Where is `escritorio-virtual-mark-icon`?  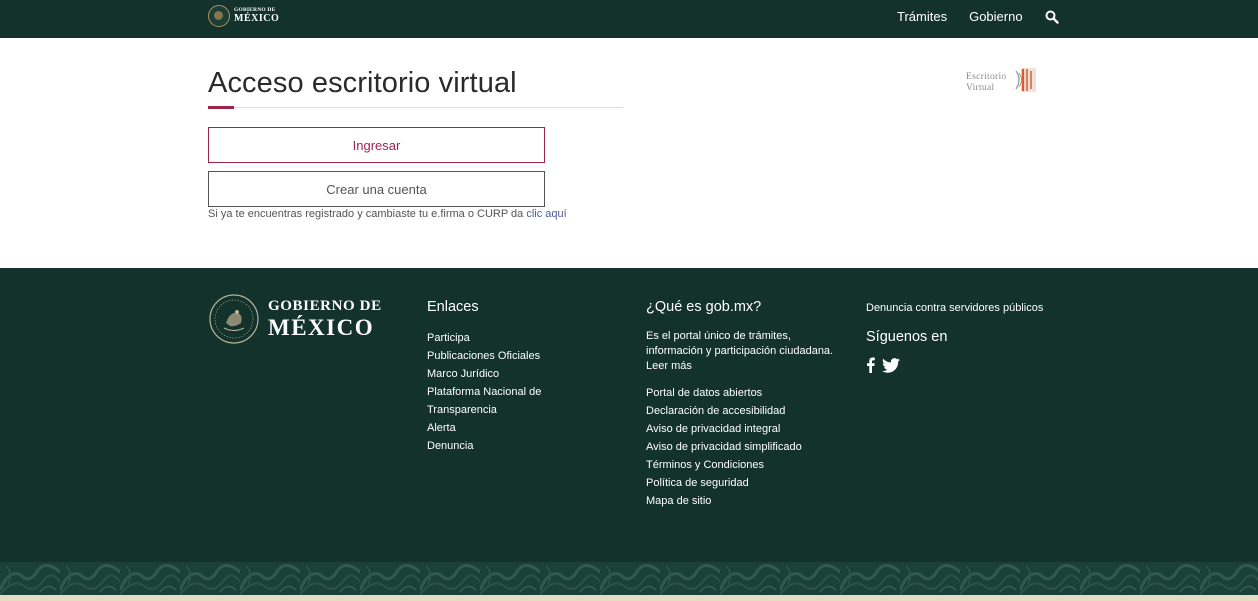
escritorio-virtual-mark-icon is located at coordinates (1024, 82).